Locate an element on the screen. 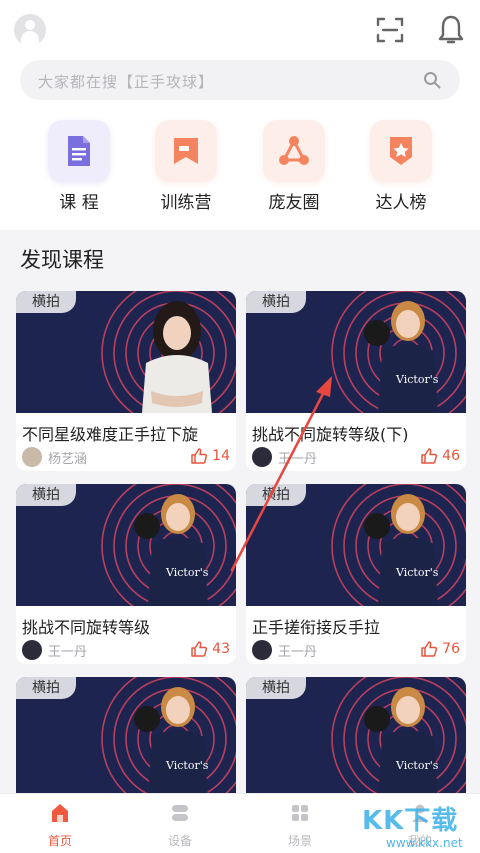 The height and width of the screenshot is (853, 480). like-count: 14 is located at coordinates (210, 456).